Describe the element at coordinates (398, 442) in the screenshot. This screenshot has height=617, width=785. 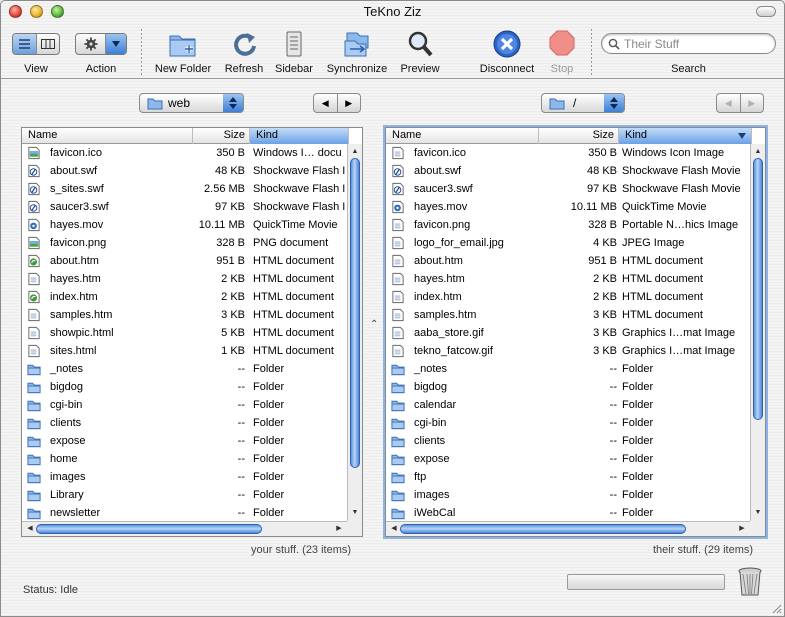
I see `folder-icon` at that location.